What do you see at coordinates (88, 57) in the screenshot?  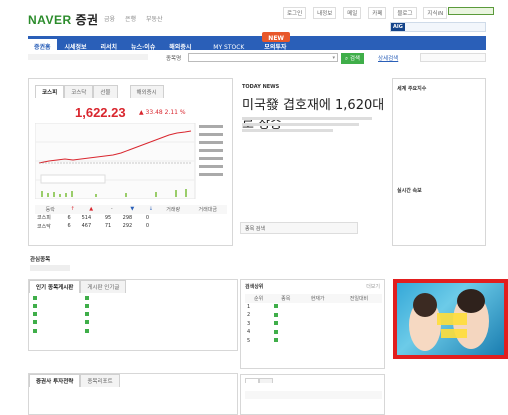 I see `search-notice` at bounding box center [88, 57].